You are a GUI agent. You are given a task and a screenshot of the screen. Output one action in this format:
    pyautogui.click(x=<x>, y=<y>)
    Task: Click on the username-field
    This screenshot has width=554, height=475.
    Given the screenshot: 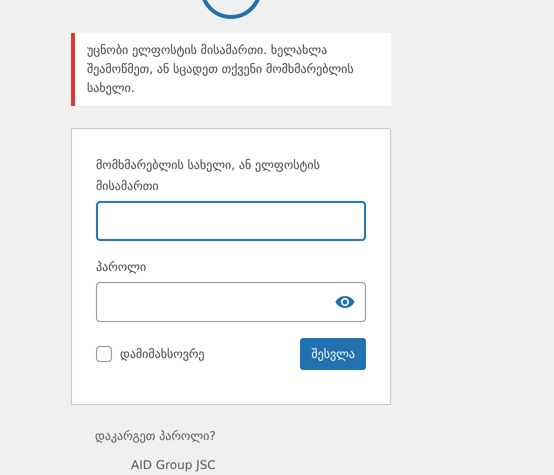 What is the action you would take?
    pyautogui.click(x=231, y=221)
    